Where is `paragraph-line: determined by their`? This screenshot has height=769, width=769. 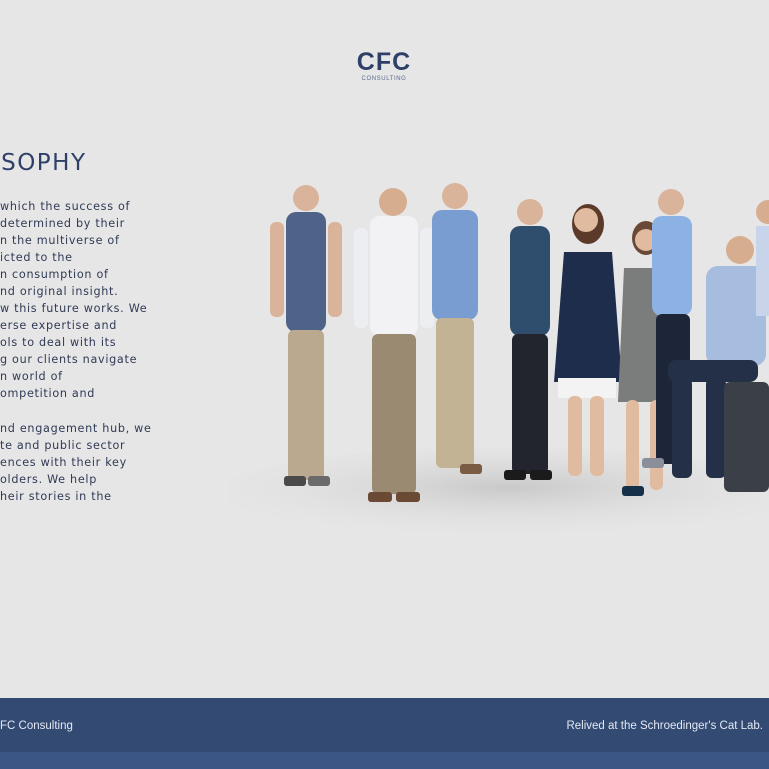 paragraph-line: determined by their is located at coordinates (62, 223).